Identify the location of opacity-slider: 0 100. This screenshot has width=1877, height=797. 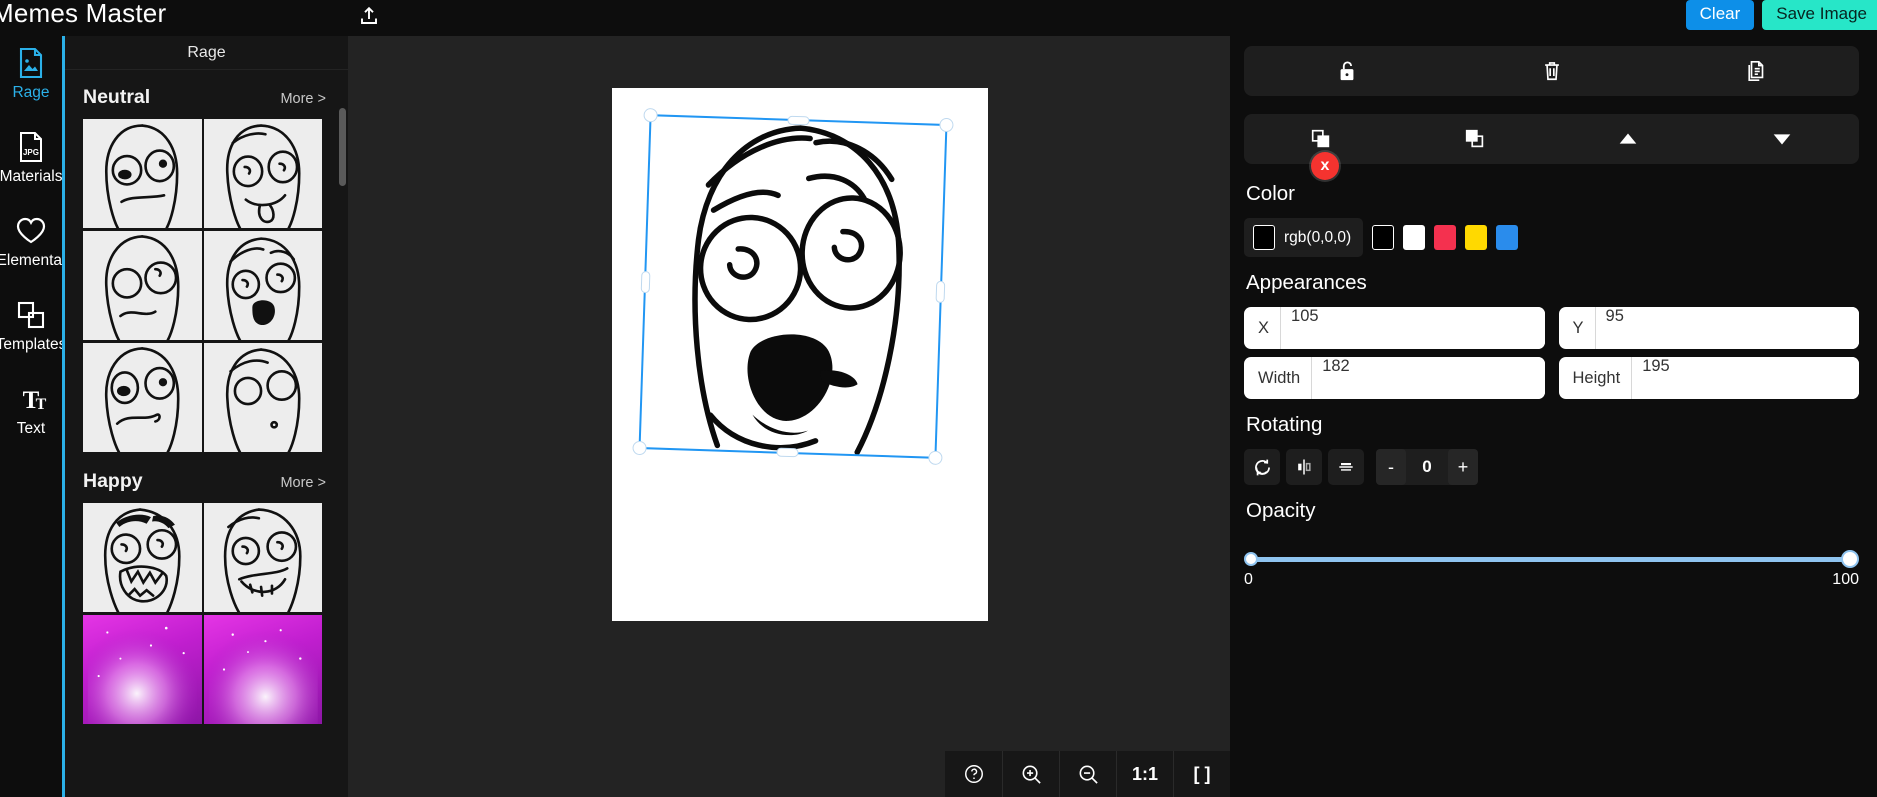
(1551, 569).